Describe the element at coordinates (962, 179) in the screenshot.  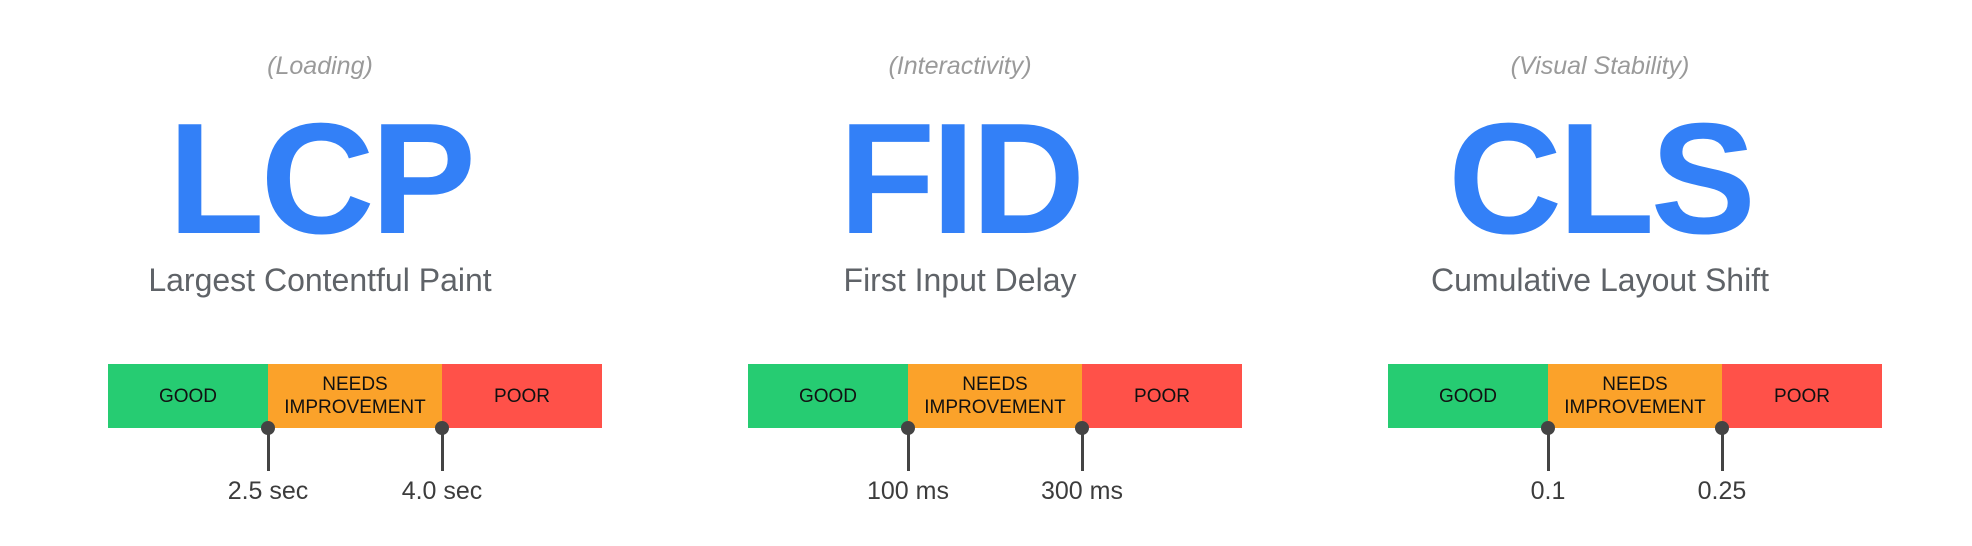
I see `metric-abbreviation: FID` at that location.